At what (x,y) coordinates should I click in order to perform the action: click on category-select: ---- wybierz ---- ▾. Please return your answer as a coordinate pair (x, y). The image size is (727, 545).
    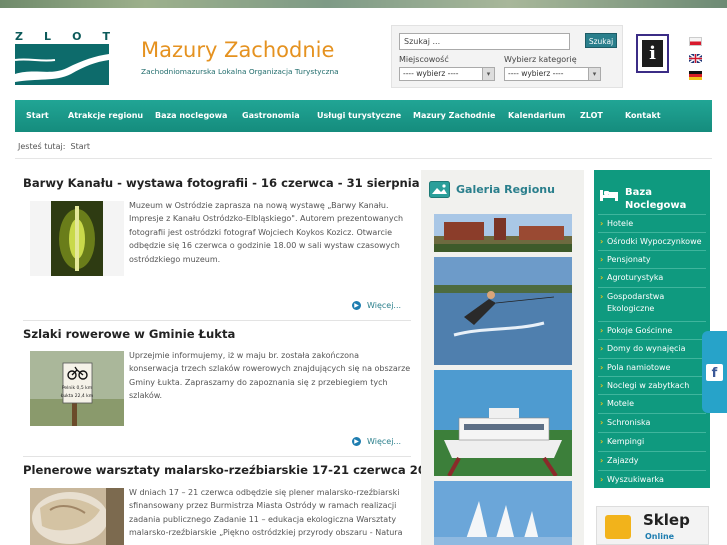
    Looking at the image, I should click on (552, 74).